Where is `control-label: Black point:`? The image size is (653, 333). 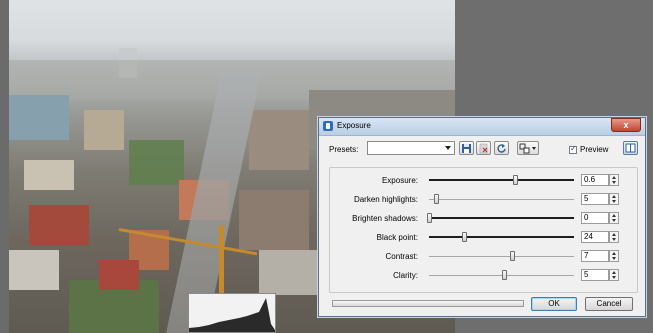 control-label: Black point: is located at coordinates (397, 237).